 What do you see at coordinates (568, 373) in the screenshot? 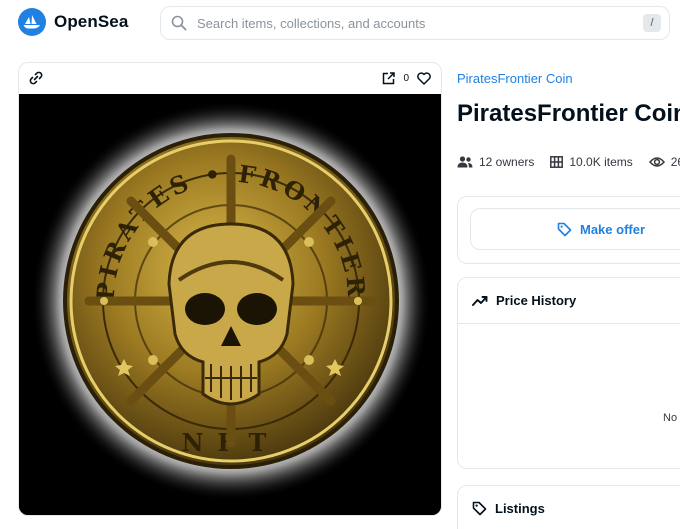
I see `price-history-panel: Price History No o` at bounding box center [568, 373].